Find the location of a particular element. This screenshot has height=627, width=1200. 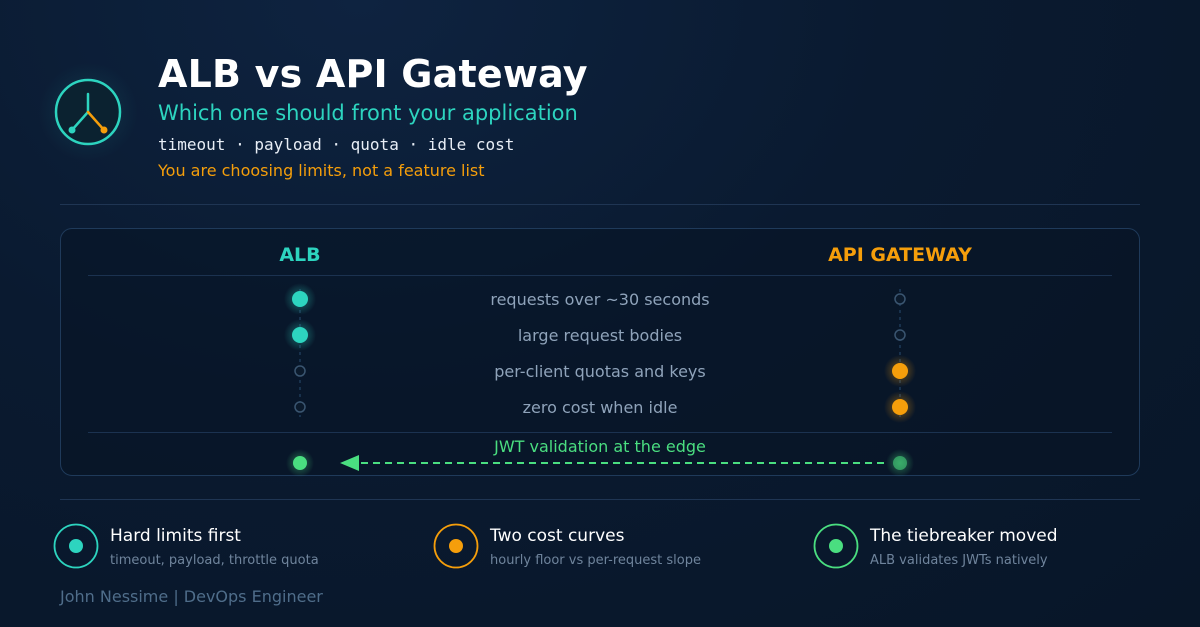

takeaway-title-tiebreaker: The tiebreaker moved is located at coordinates (964, 536).